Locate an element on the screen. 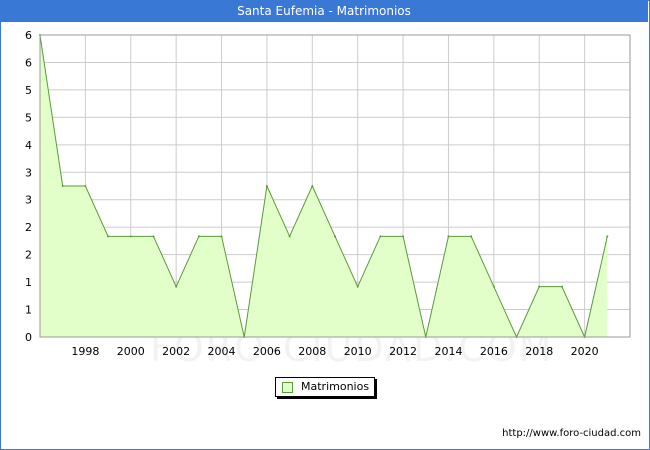 This screenshot has height=450, width=650. legend: Matrimonios is located at coordinates (325, 387).